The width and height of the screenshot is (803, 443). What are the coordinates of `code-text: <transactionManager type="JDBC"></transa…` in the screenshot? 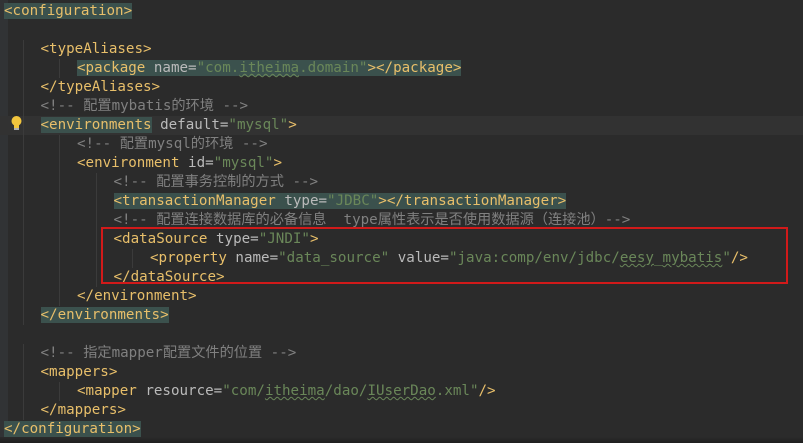 It's located at (340, 201).